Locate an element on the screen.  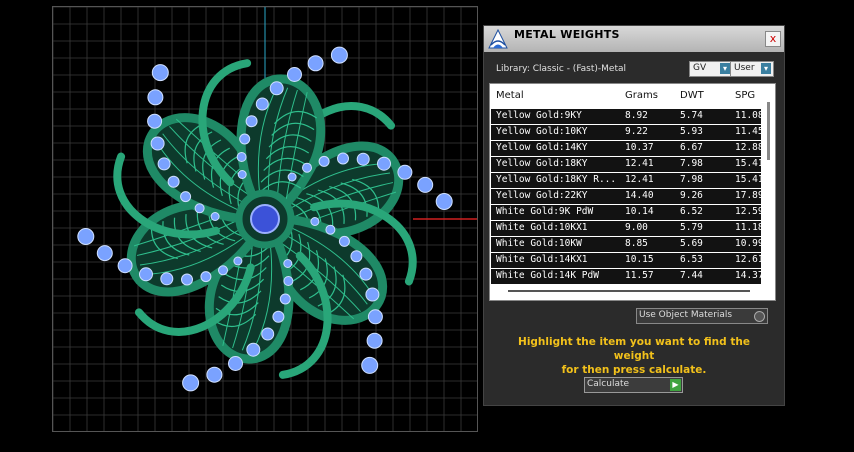
user-dropdown: User ▾ is located at coordinates (752, 69).